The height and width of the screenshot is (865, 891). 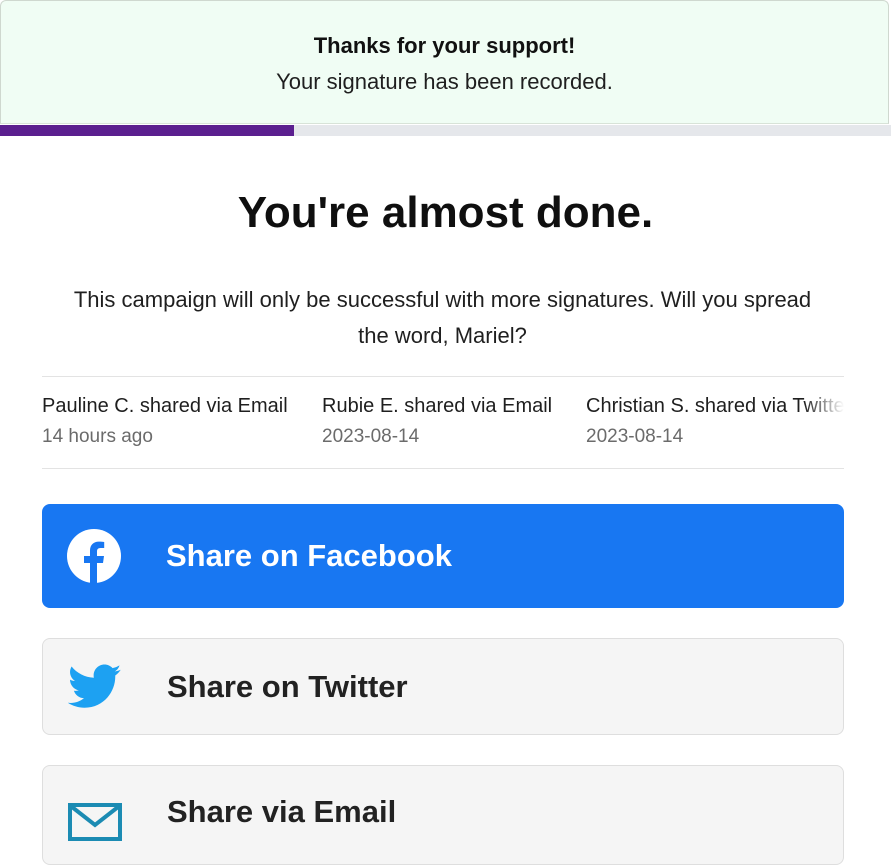 I want to click on page-heading: You're almost done., so click(x=445, y=212).